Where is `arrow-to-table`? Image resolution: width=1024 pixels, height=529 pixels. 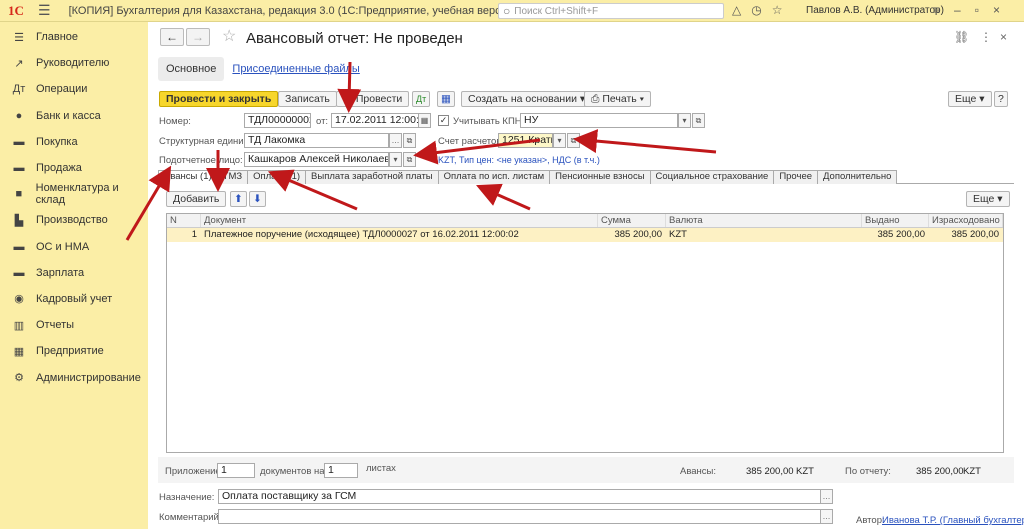 arrow-to-table is located at coordinates (503, 197).